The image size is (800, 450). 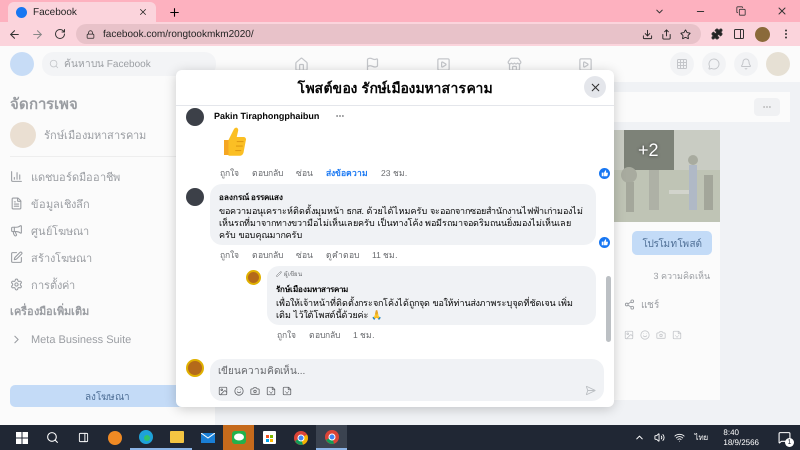 What do you see at coordinates (44, 105) in the screenshot?
I see `sidebar-title: จัดการเพจ` at bounding box center [44, 105].